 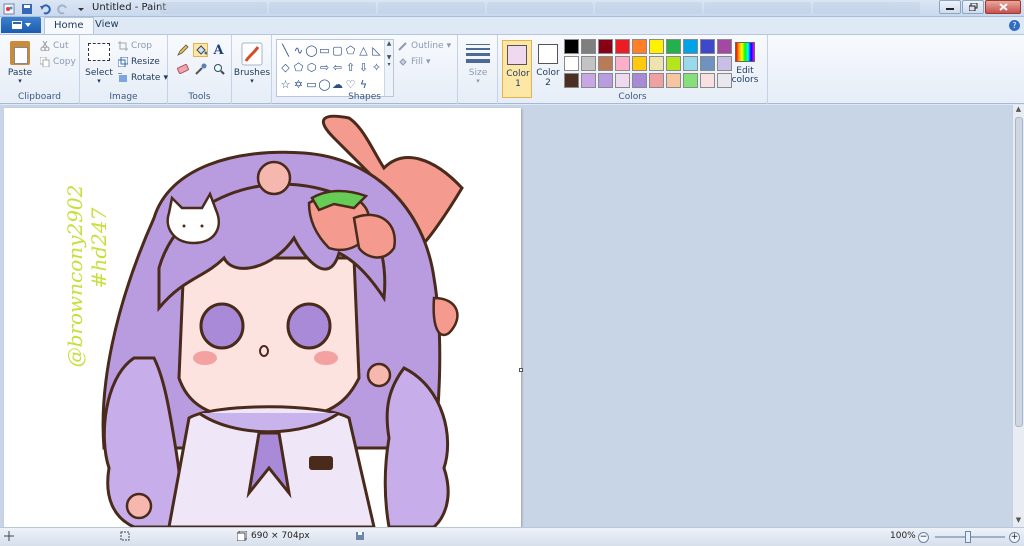 I want to click on outline-button: Outline ▾, so click(x=424, y=46).